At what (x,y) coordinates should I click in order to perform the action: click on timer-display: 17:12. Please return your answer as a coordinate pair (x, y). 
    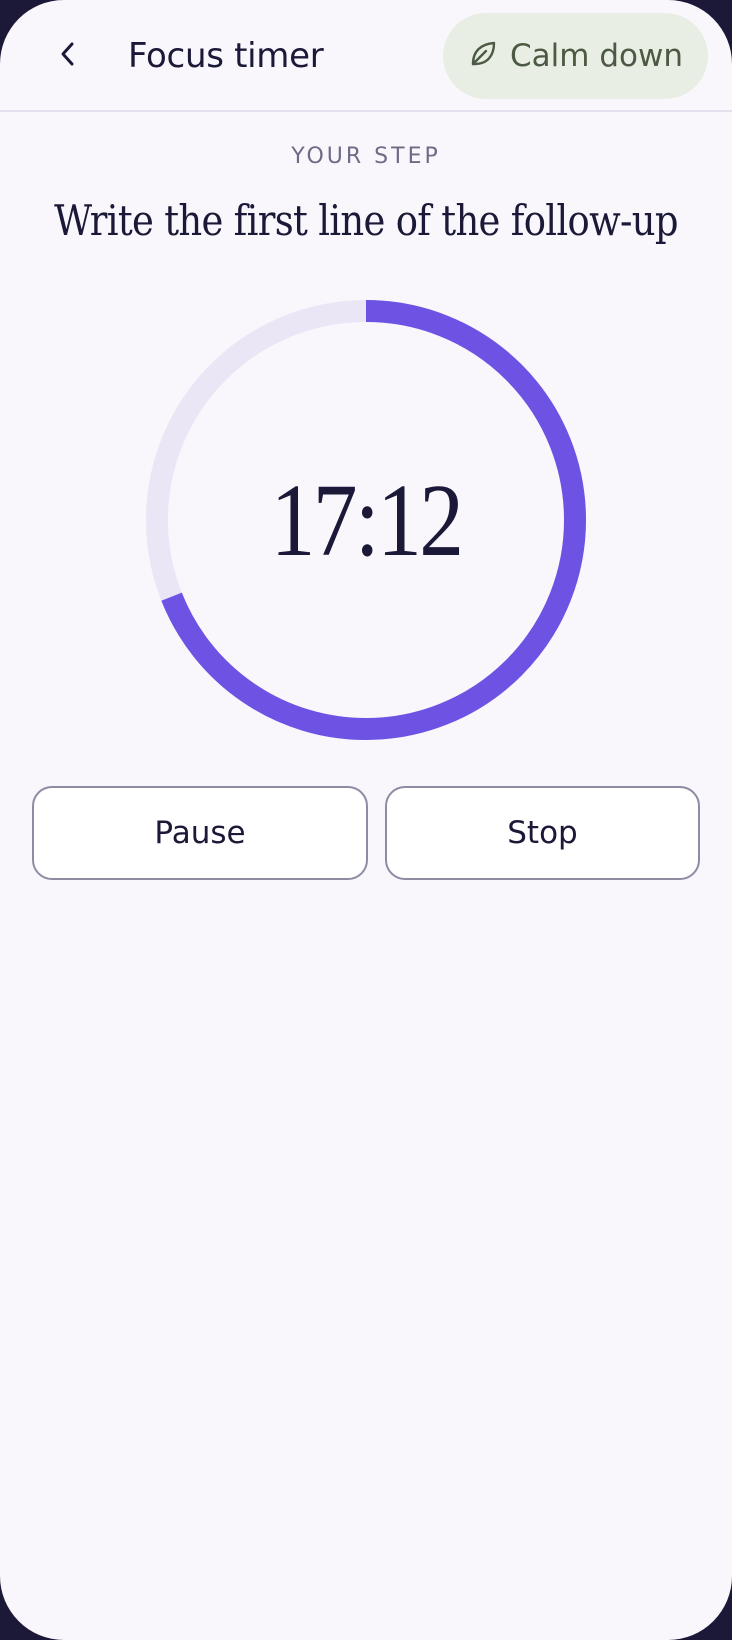
    Looking at the image, I should click on (367, 520).